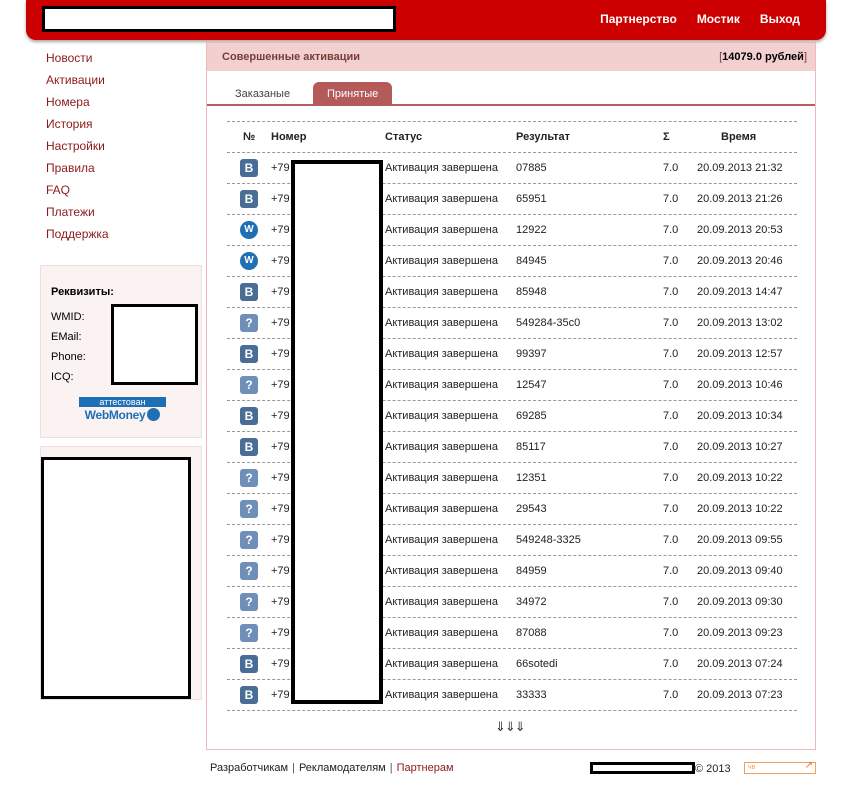 This screenshot has width=850, height=800. Describe the element at coordinates (512, 710) in the screenshot. I see `table-bottom-rule` at that location.